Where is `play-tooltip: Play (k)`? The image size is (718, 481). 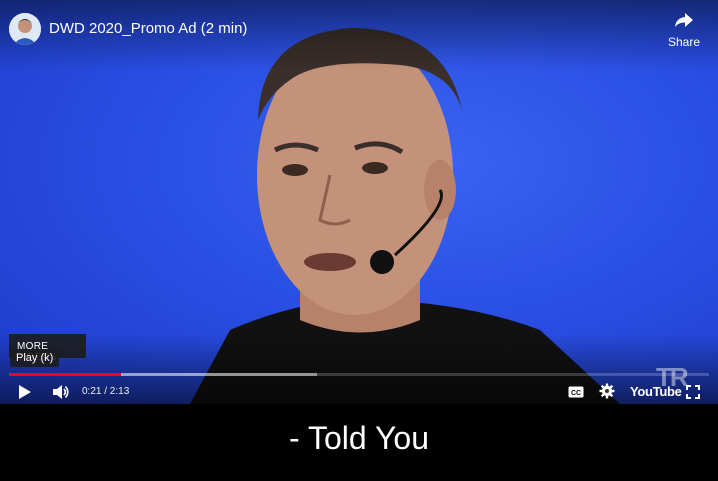 play-tooltip: Play (k) is located at coordinates (35, 358).